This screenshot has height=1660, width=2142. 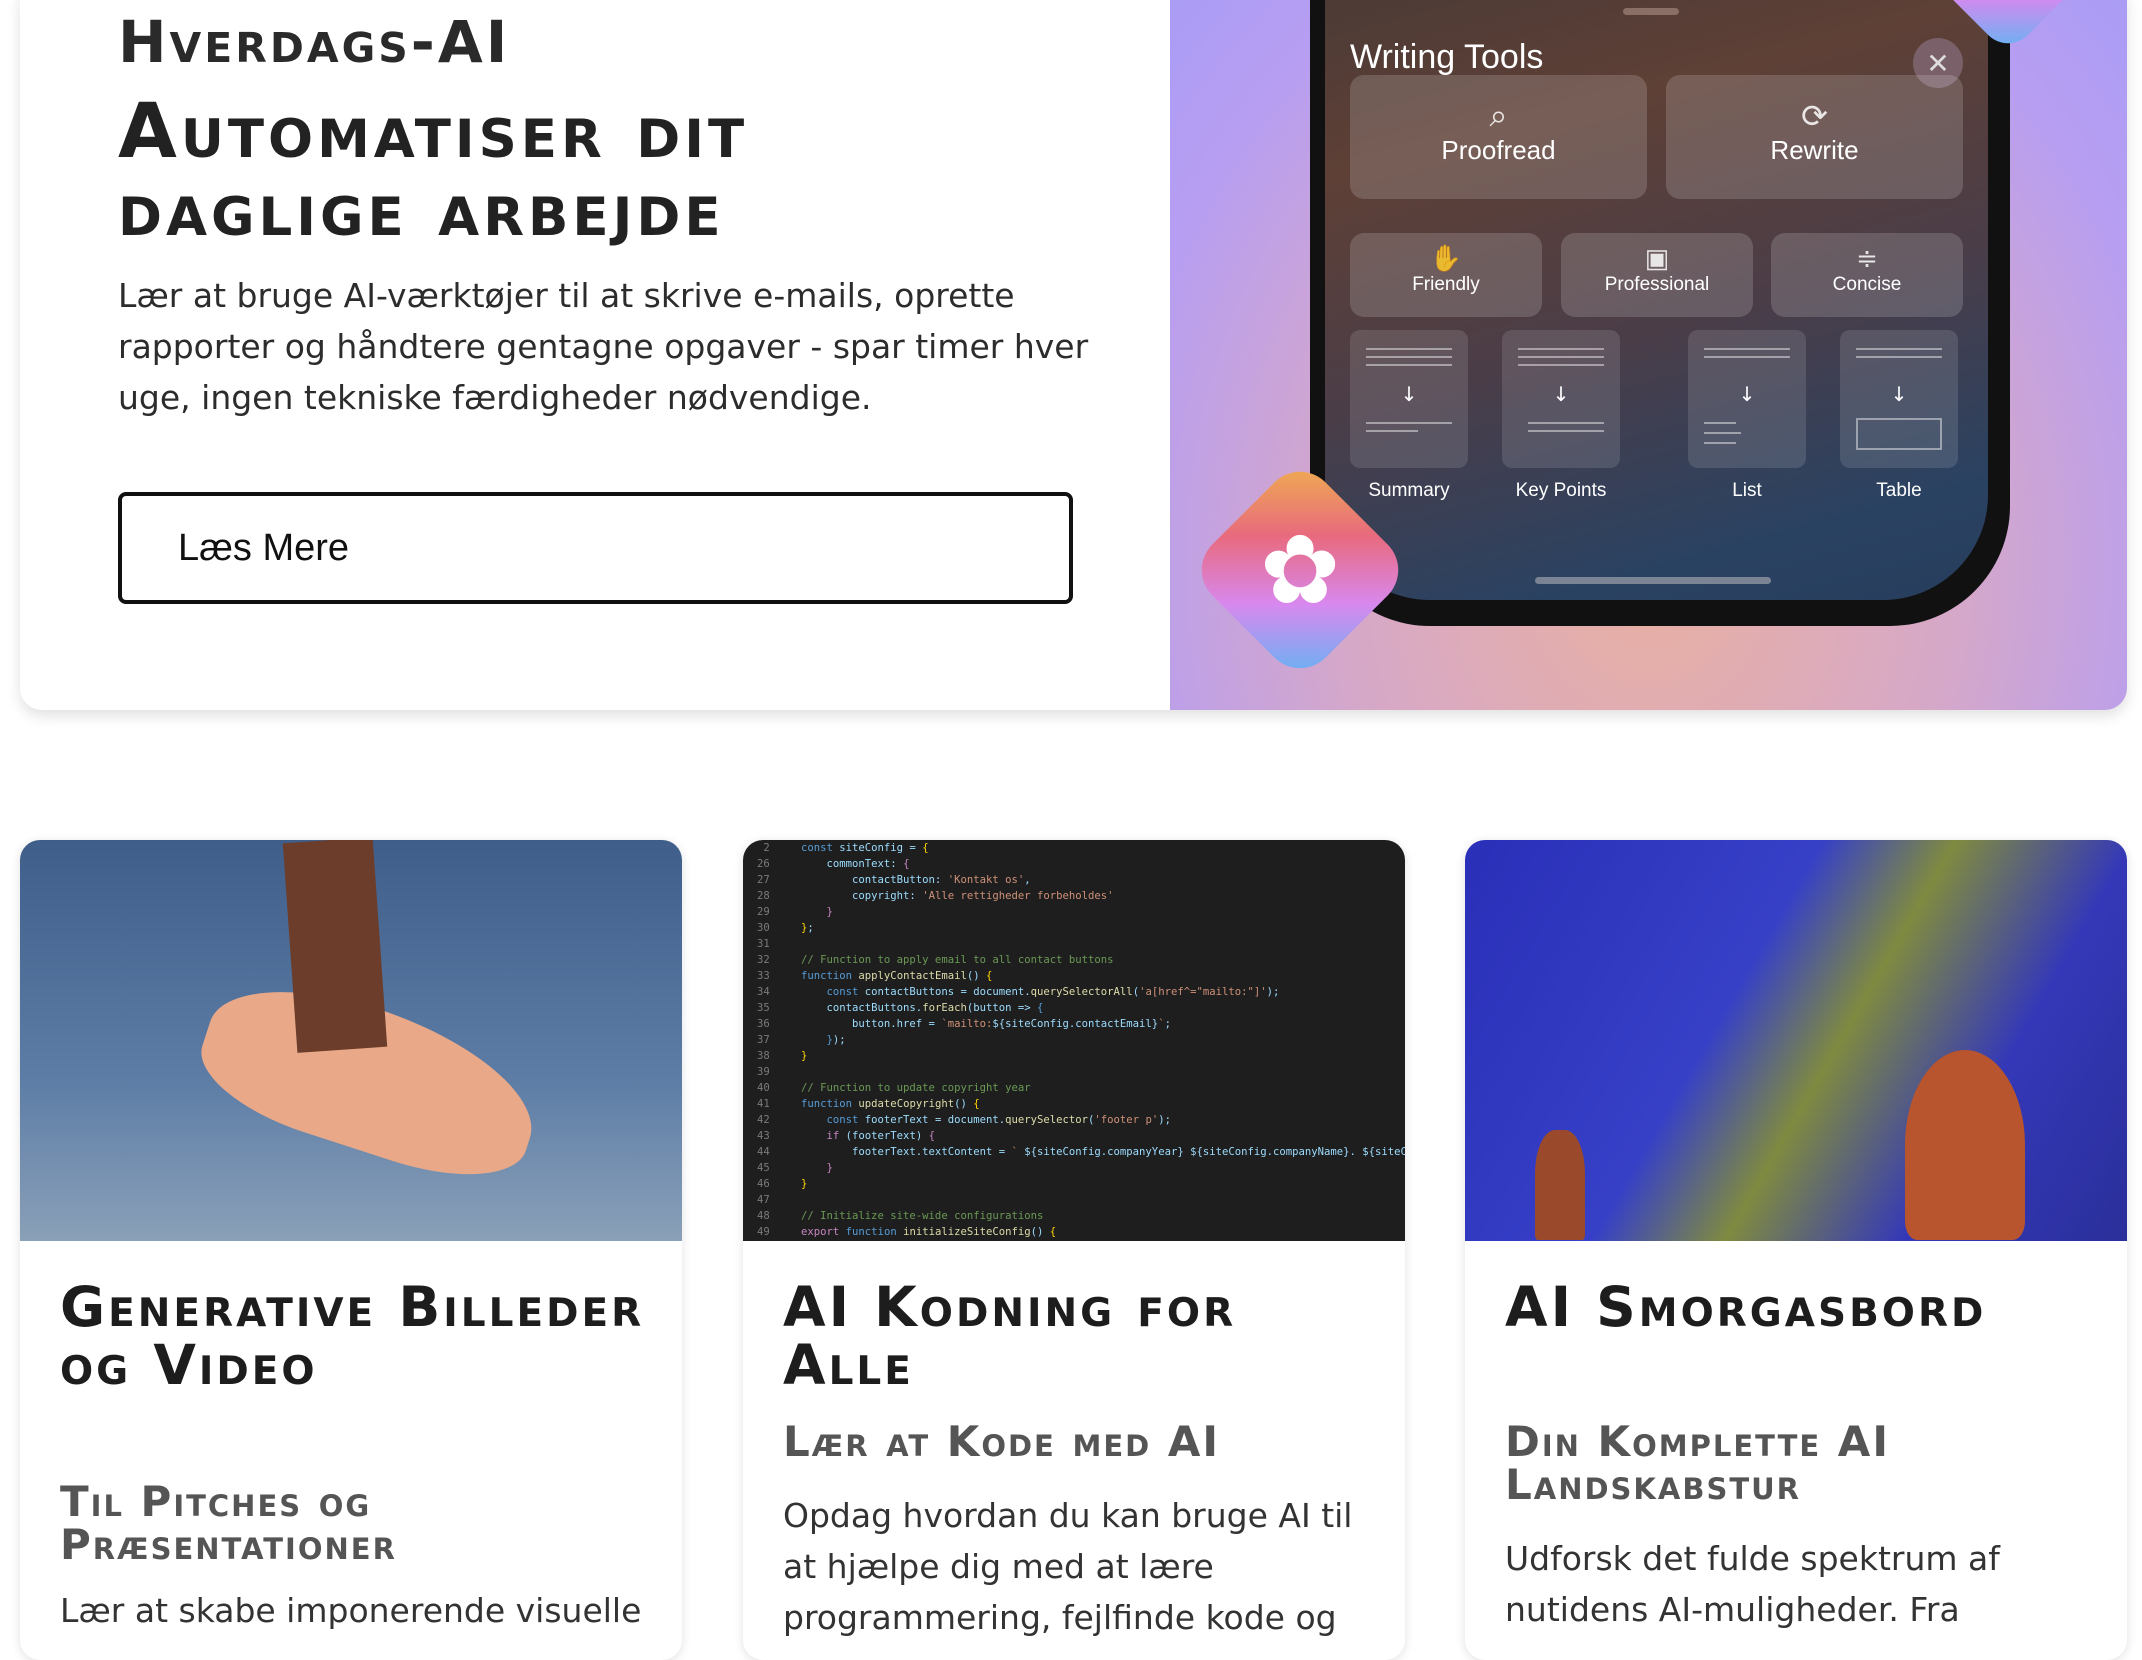 I want to click on card-body: Lær at skabe imponerende visuelle, so click(x=351, y=1610).